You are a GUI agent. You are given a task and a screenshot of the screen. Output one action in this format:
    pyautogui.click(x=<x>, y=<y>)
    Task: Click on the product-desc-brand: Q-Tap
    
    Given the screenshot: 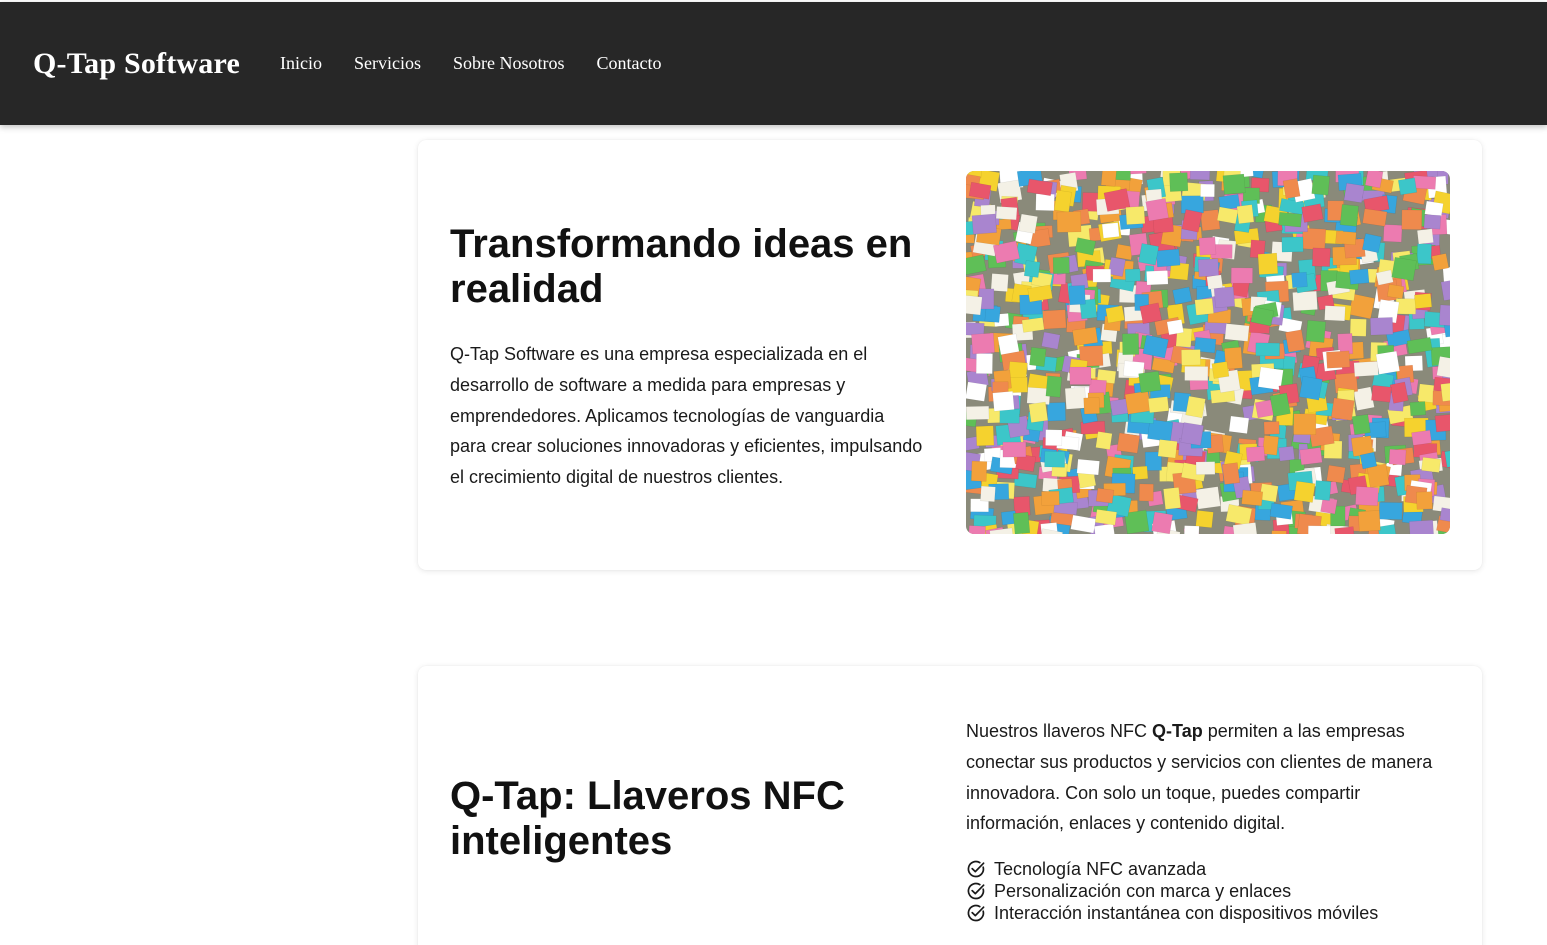 What is the action you would take?
    pyautogui.click(x=1177, y=731)
    